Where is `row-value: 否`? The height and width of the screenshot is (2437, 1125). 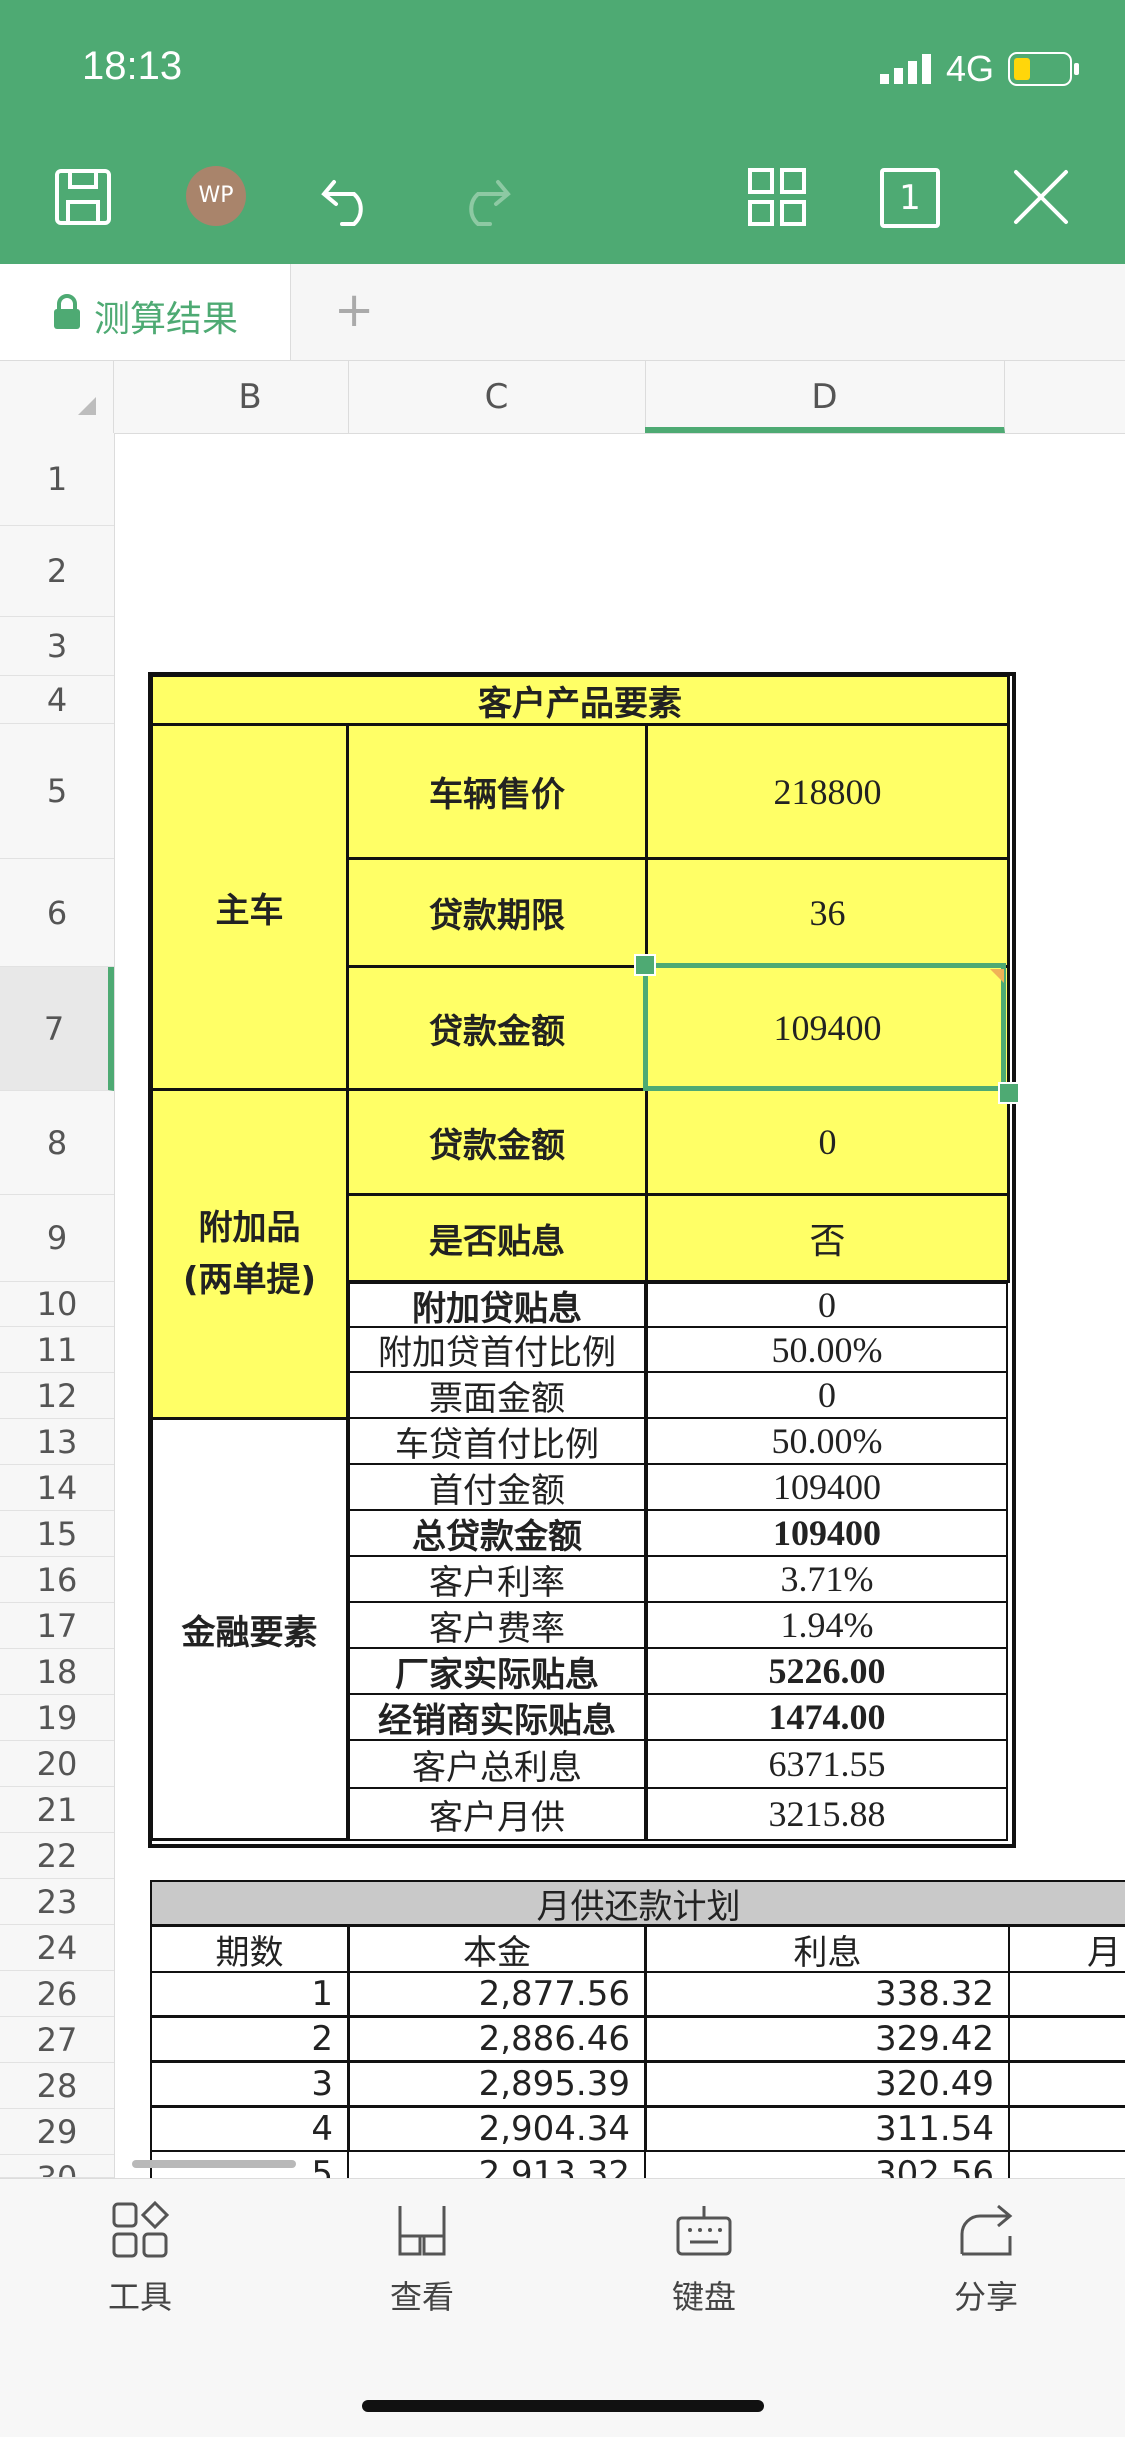 row-value: 否 is located at coordinates (827, 1238).